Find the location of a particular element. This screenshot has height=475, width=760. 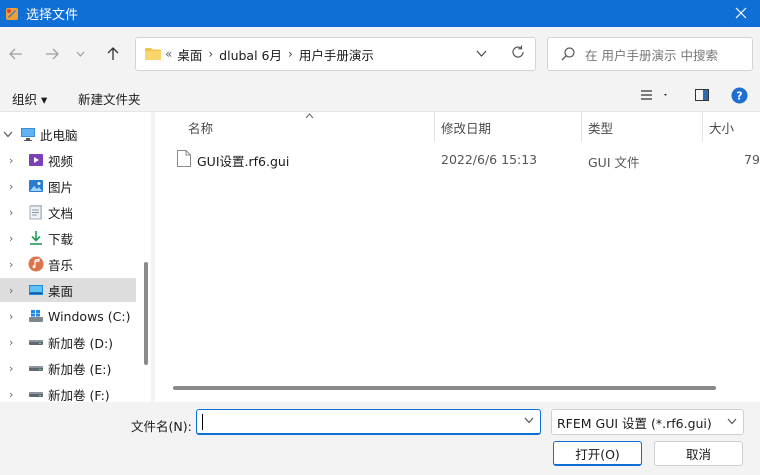

file-type: GUI 文件 is located at coordinates (614, 162).